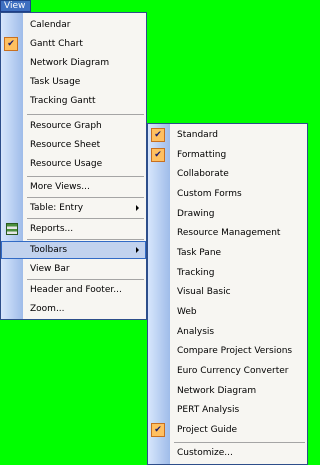 The height and width of the screenshot is (465, 320). What do you see at coordinates (73, 208) in the screenshot?
I see `menu-item-table-entry: Table: Entry` at bounding box center [73, 208].